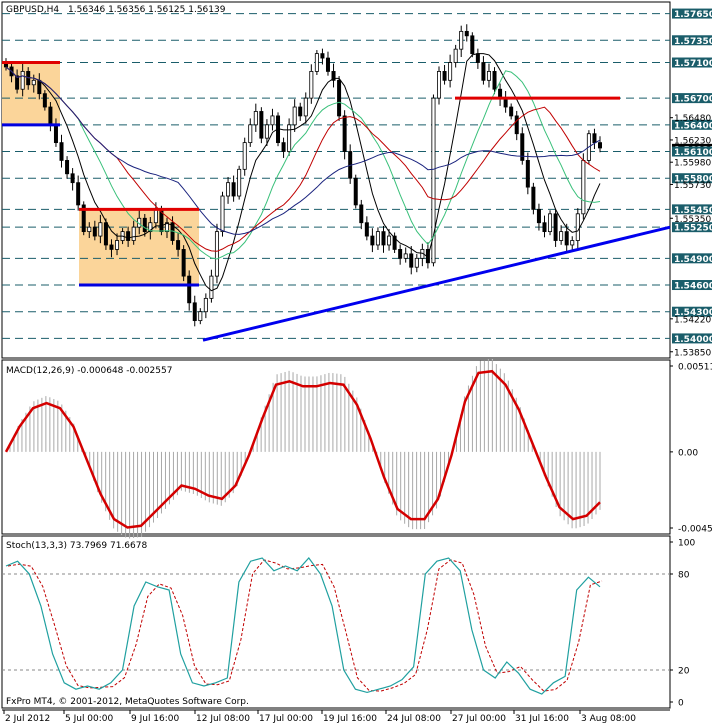 Image resolution: width=712 pixels, height=725 pixels. Describe the element at coordinates (147, 10) in the screenshot. I see `ohlc-values: 1.56346 1.56356 1.56125 1.56139` at that location.